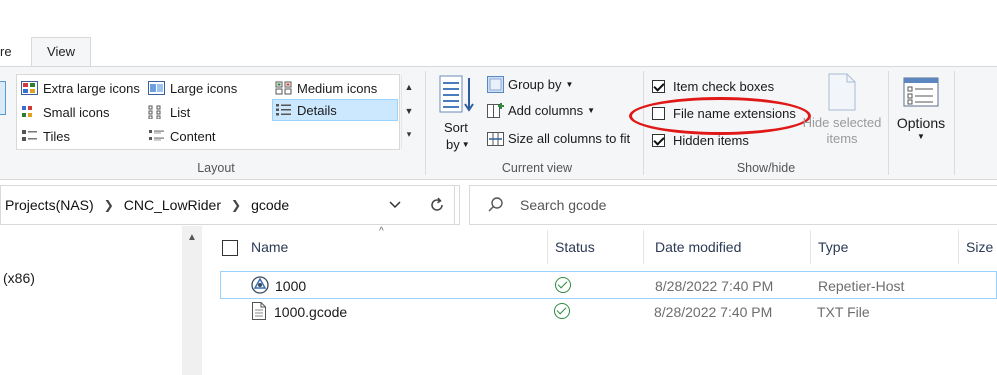 This screenshot has height=375, width=997. What do you see at coordinates (608, 312) in the screenshot?
I see `file-row: 1000.gcode 8/28/2022 7:40 PM TXT File` at bounding box center [608, 312].